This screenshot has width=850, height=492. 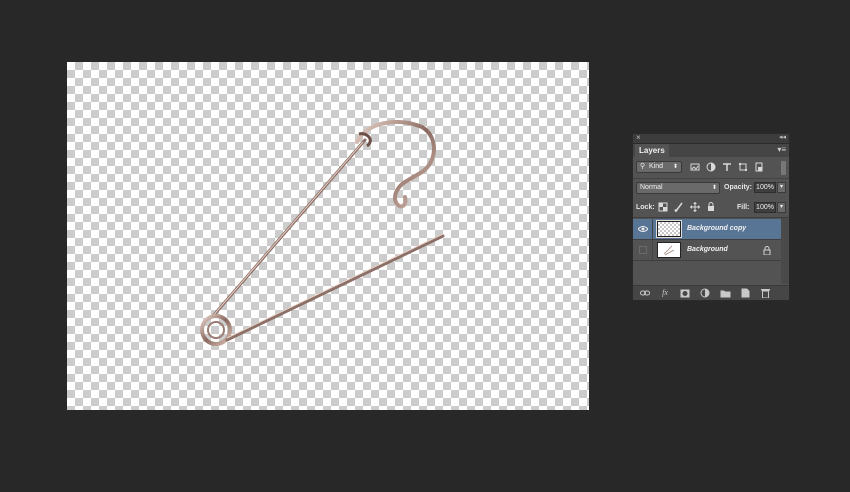 What do you see at coordinates (695, 167) in the screenshot?
I see `image-filter-icon` at bounding box center [695, 167].